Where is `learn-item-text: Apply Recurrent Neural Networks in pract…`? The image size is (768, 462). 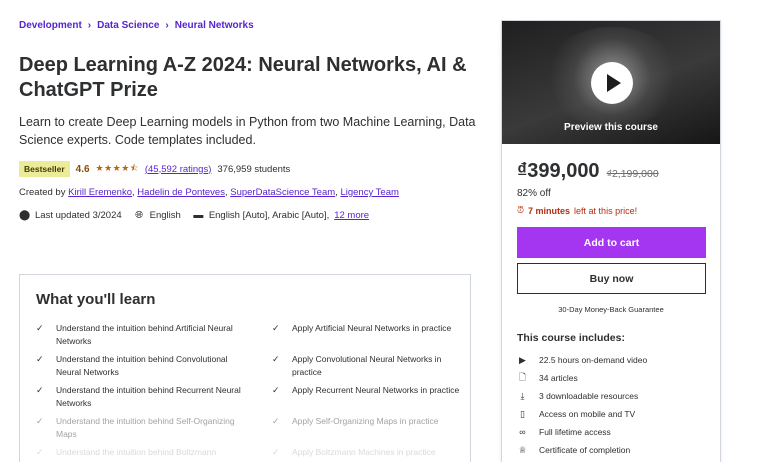
learn-item-text: Apply Recurrent Neural Networks in pract… is located at coordinates (376, 390).